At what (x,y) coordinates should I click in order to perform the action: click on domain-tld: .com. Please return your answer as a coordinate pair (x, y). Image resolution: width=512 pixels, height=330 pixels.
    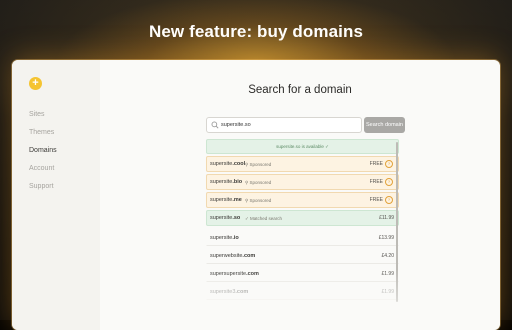
    Looking at the image, I should click on (249, 256).